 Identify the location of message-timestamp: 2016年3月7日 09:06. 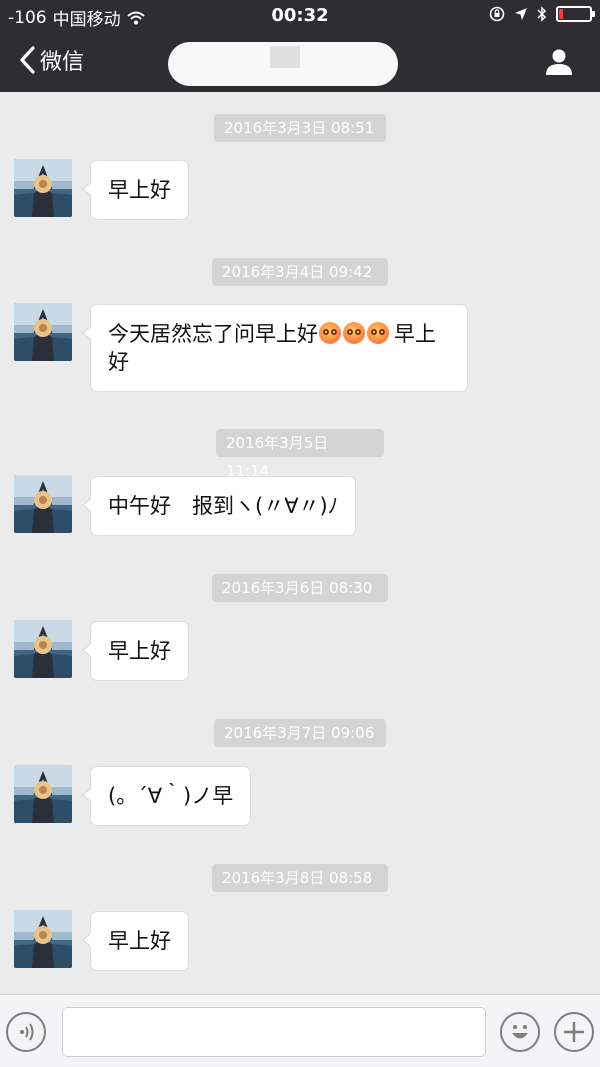
(300, 733).